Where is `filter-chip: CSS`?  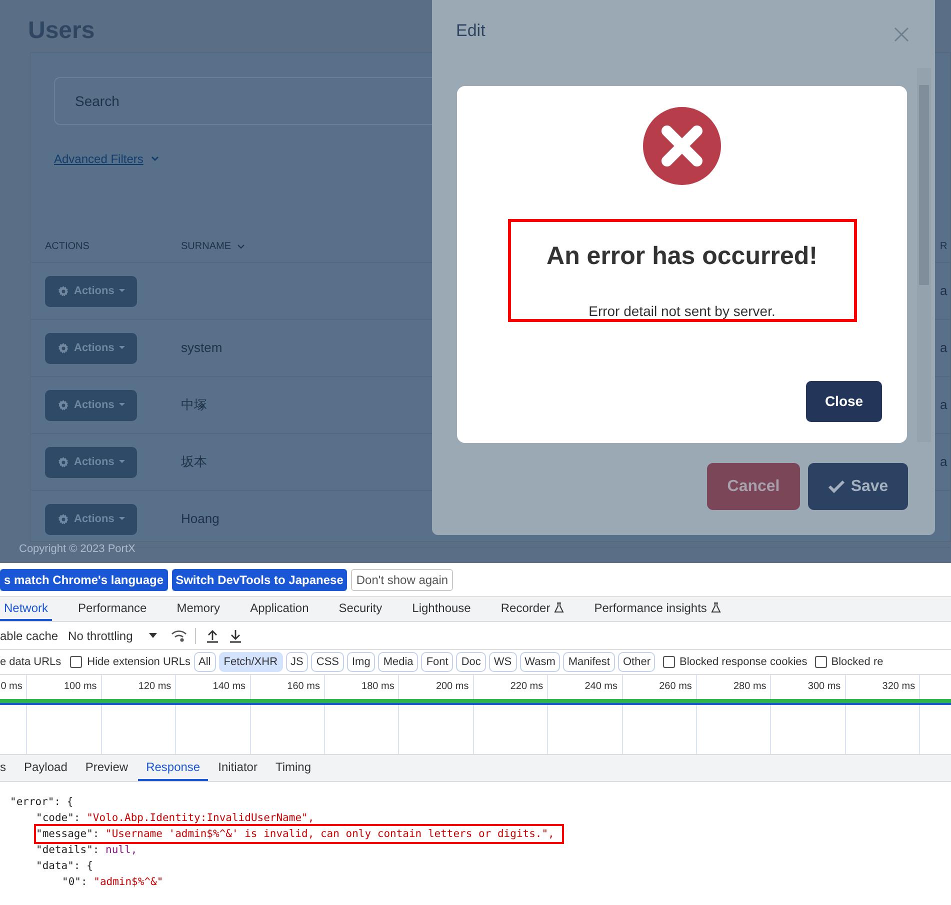 filter-chip: CSS is located at coordinates (327, 662).